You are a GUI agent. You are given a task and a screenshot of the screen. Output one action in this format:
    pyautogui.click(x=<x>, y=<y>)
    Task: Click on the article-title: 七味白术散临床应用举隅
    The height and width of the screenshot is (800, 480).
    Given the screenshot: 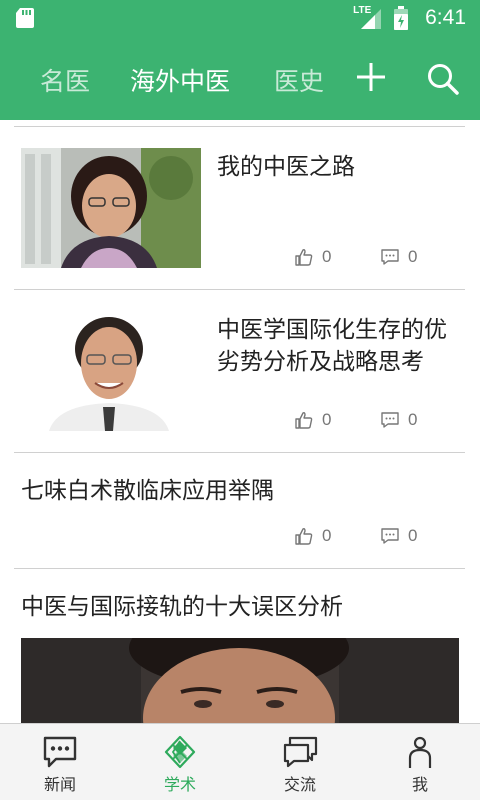 What is the action you would take?
    pyautogui.click(x=241, y=491)
    